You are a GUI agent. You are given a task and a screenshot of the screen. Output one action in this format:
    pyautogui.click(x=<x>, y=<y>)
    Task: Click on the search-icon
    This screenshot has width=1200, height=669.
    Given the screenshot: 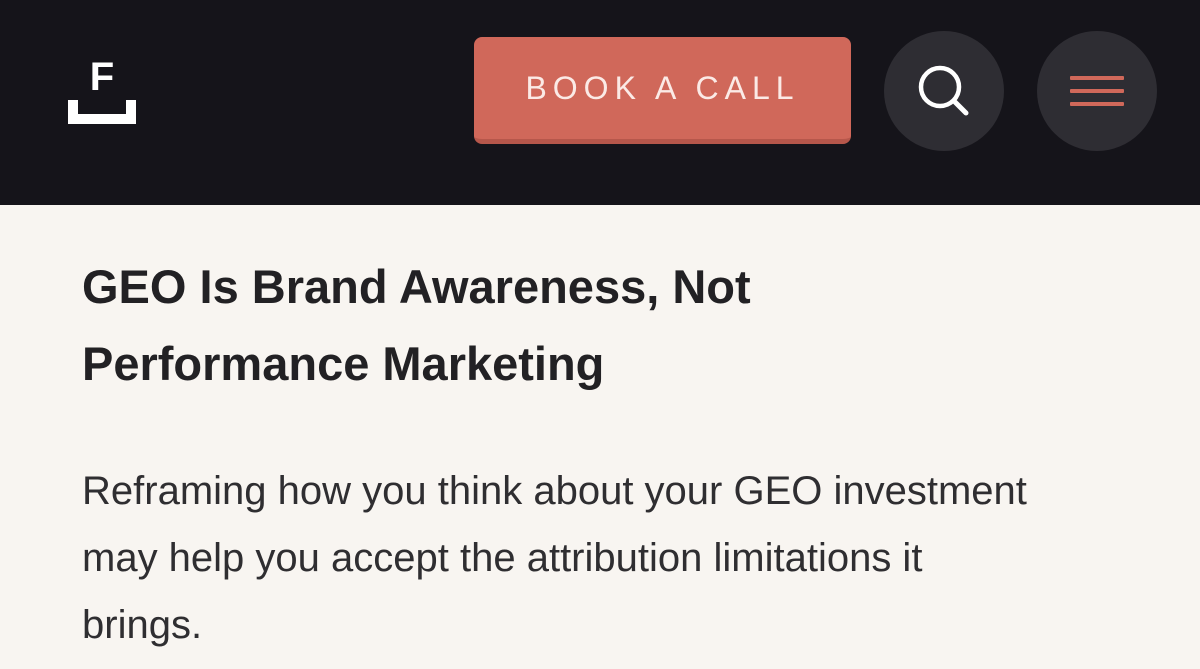 What is the action you would take?
    pyautogui.click(x=943, y=90)
    